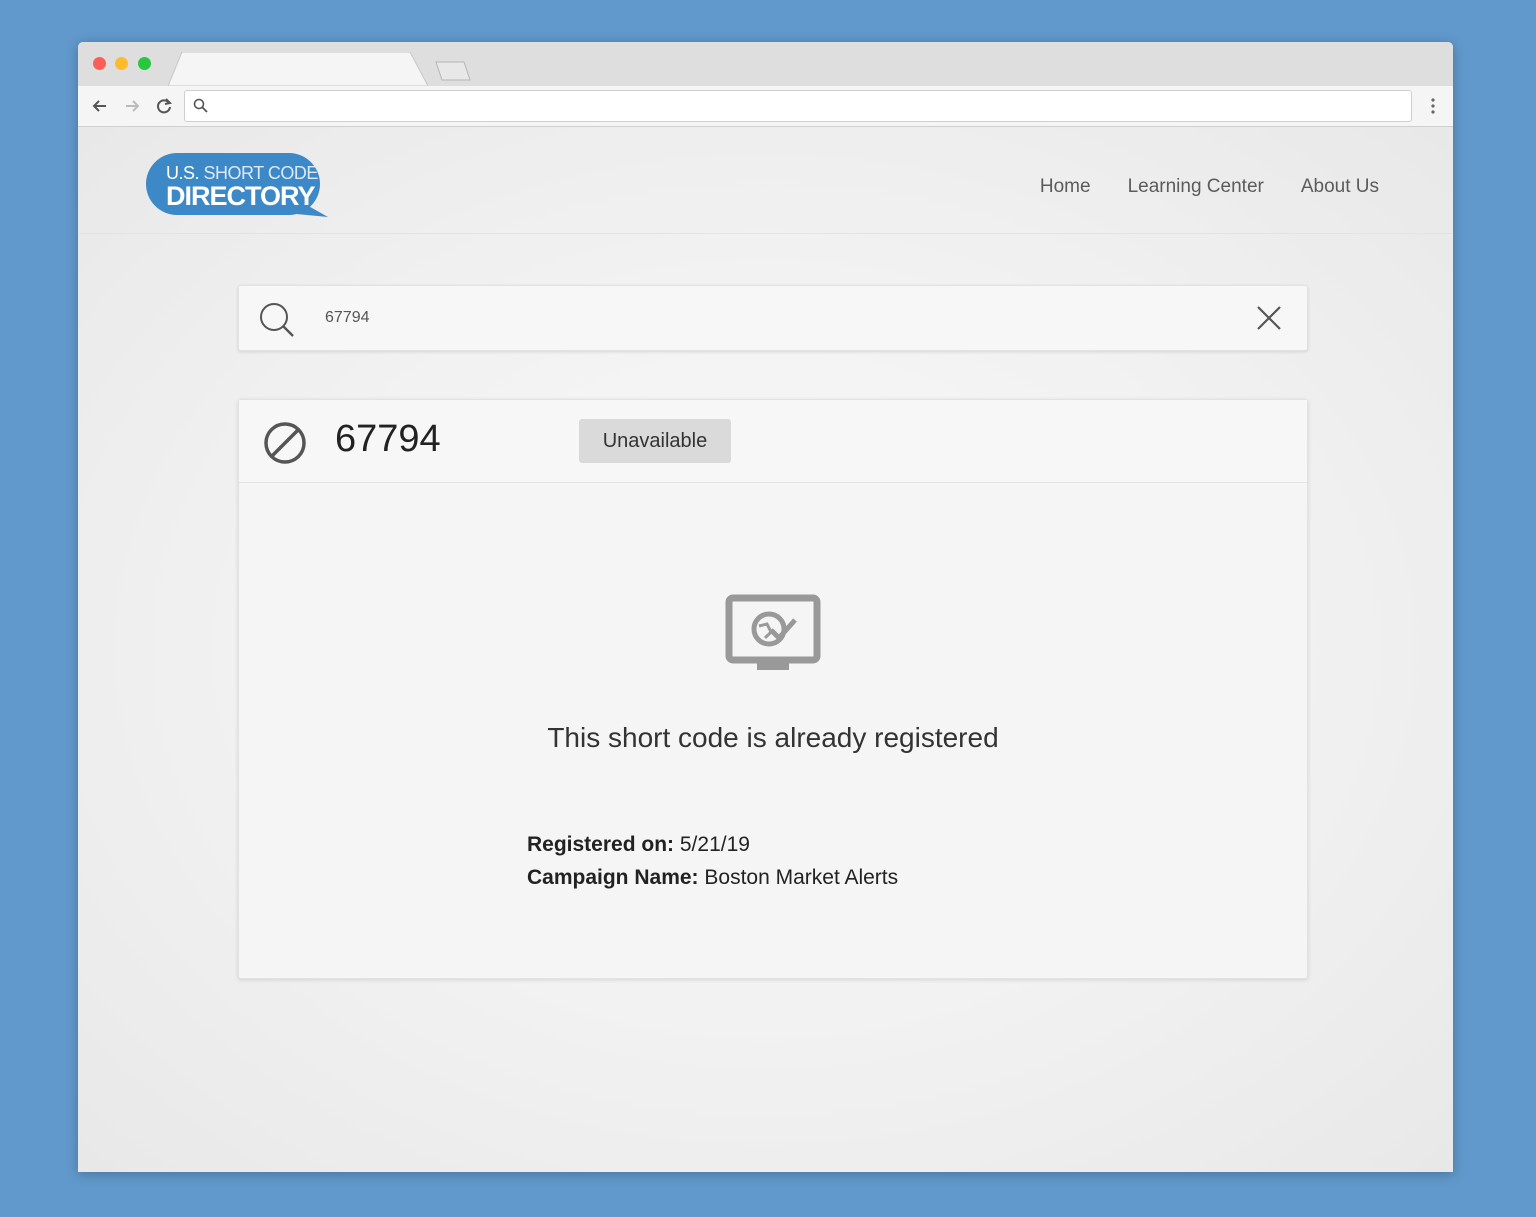  What do you see at coordinates (601, 844) in the screenshot?
I see `registered-on-label: Registered on:` at bounding box center [601, 844].